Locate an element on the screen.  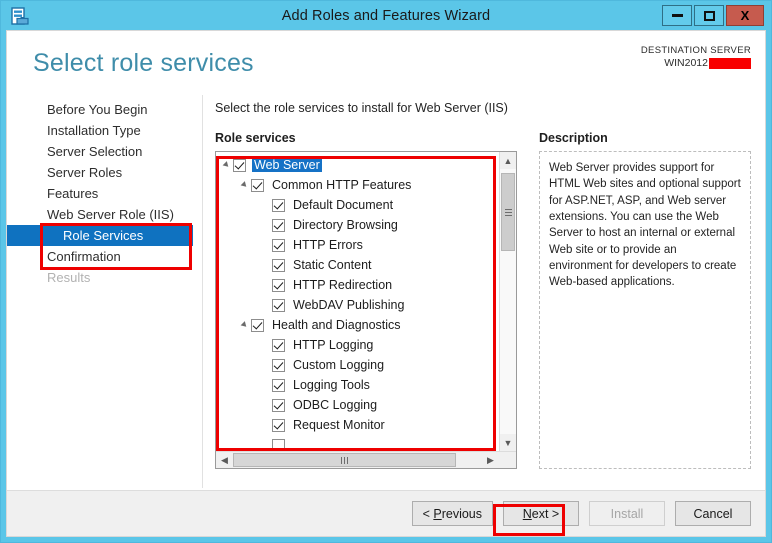
description-label: Description is located at coordinates (573, 138).